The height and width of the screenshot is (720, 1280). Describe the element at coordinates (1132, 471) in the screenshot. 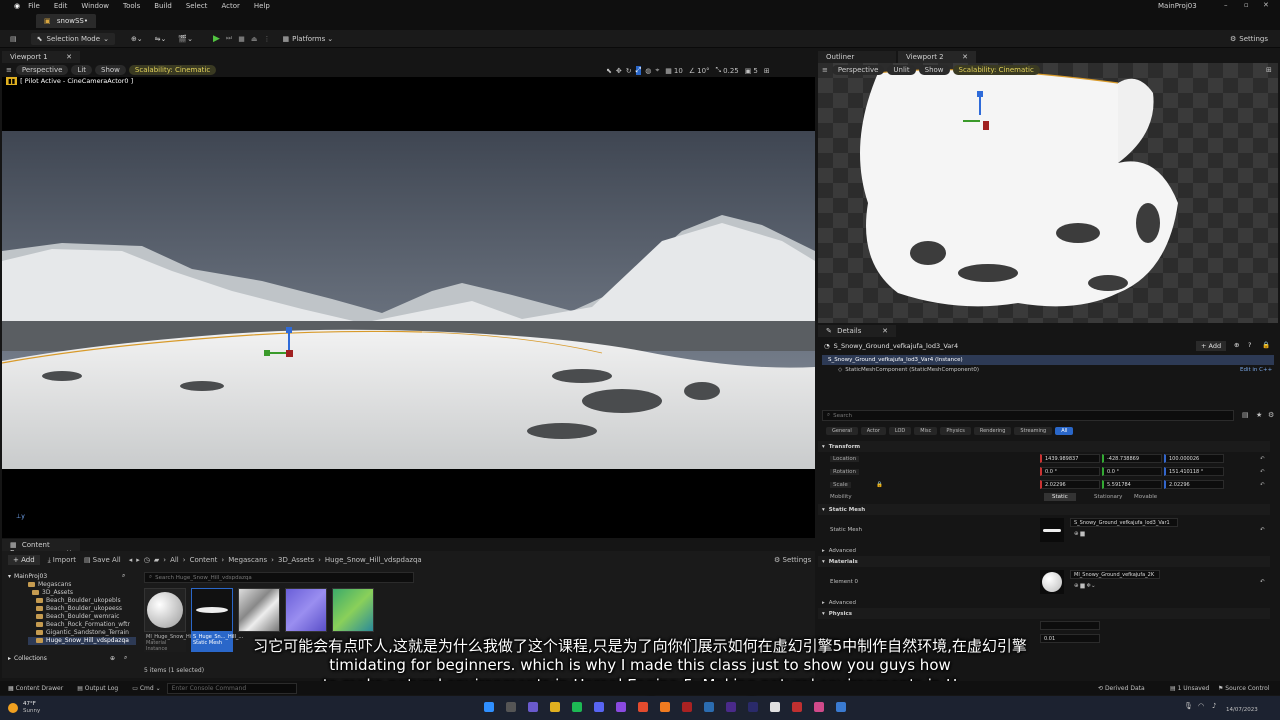

I see `rotation-y-field: 0.0 °` at that location.